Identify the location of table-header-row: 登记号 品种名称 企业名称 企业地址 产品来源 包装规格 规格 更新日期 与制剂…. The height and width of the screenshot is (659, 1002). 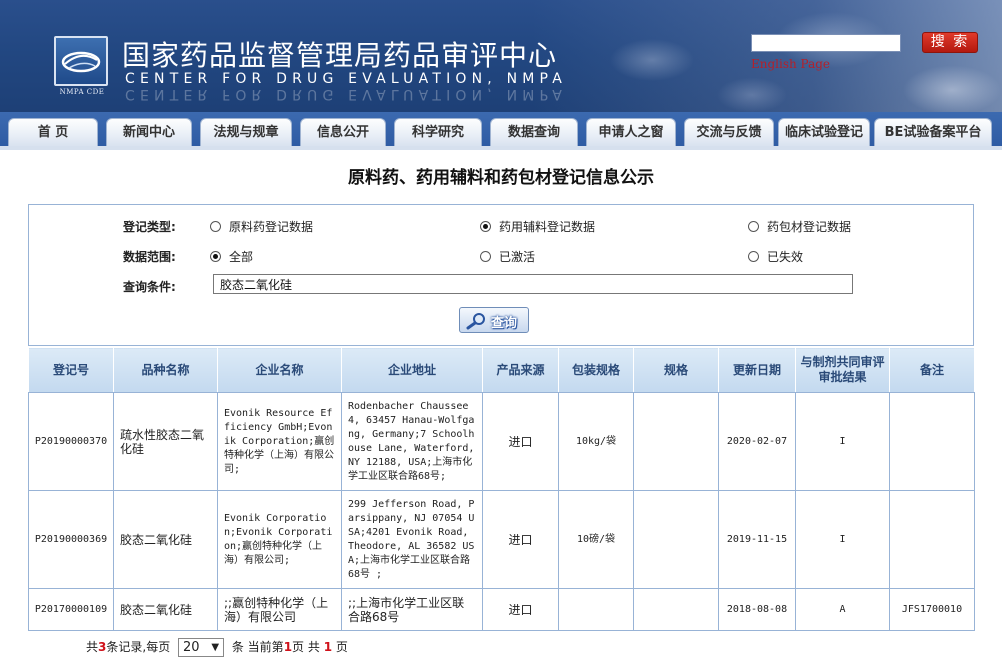
(501, 370).